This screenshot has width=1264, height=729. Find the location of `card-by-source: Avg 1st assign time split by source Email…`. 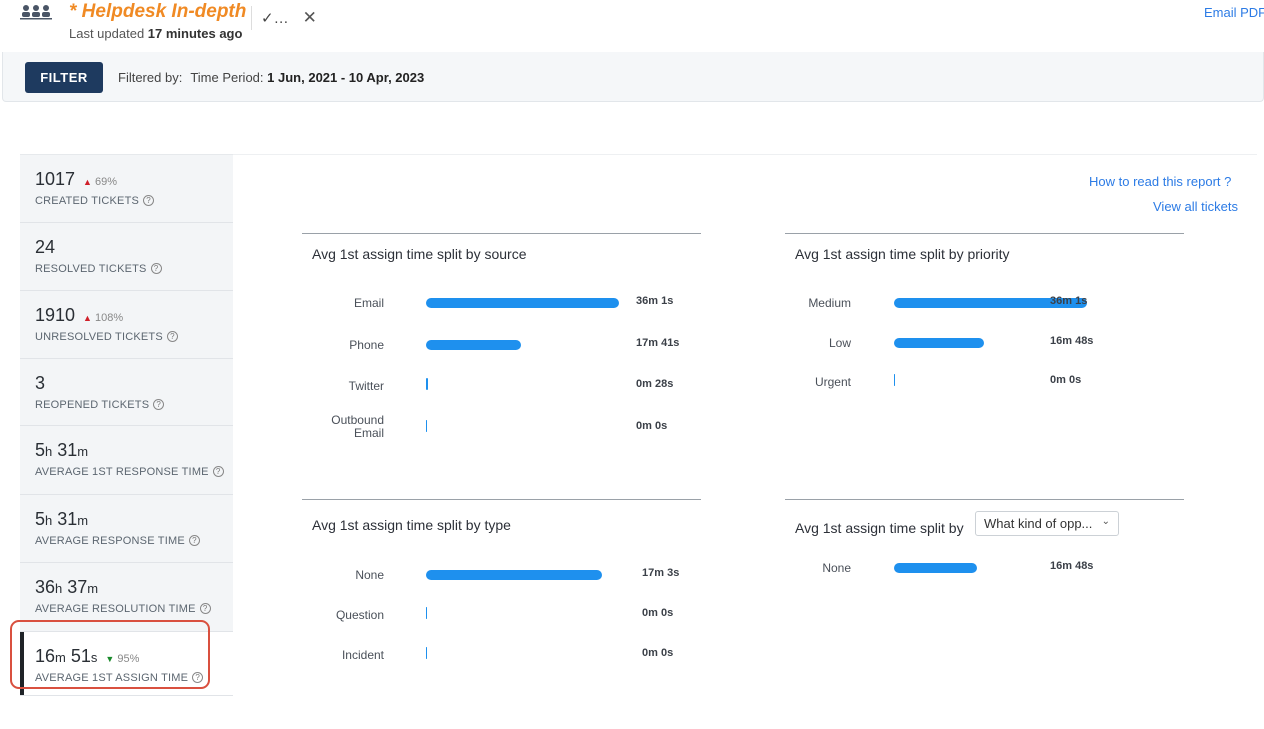

card-by-source: Avg 1st assign time split by source Email… is located at coordinates (501, 348).